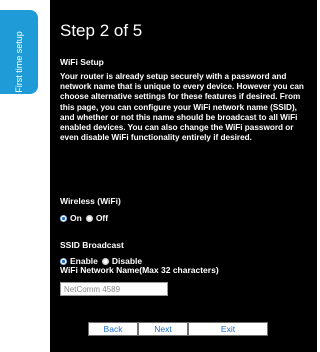 The width and height of the screenshot is (320, 352). I want to click on wireless-off-radio, so click(89, 218).